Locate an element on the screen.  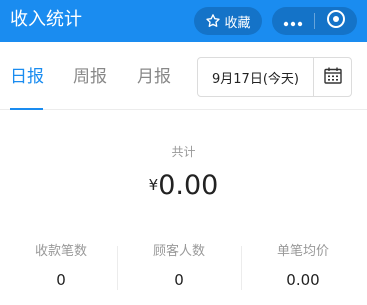
favorite-label: 收藏 is located at coordinates (237, 23).